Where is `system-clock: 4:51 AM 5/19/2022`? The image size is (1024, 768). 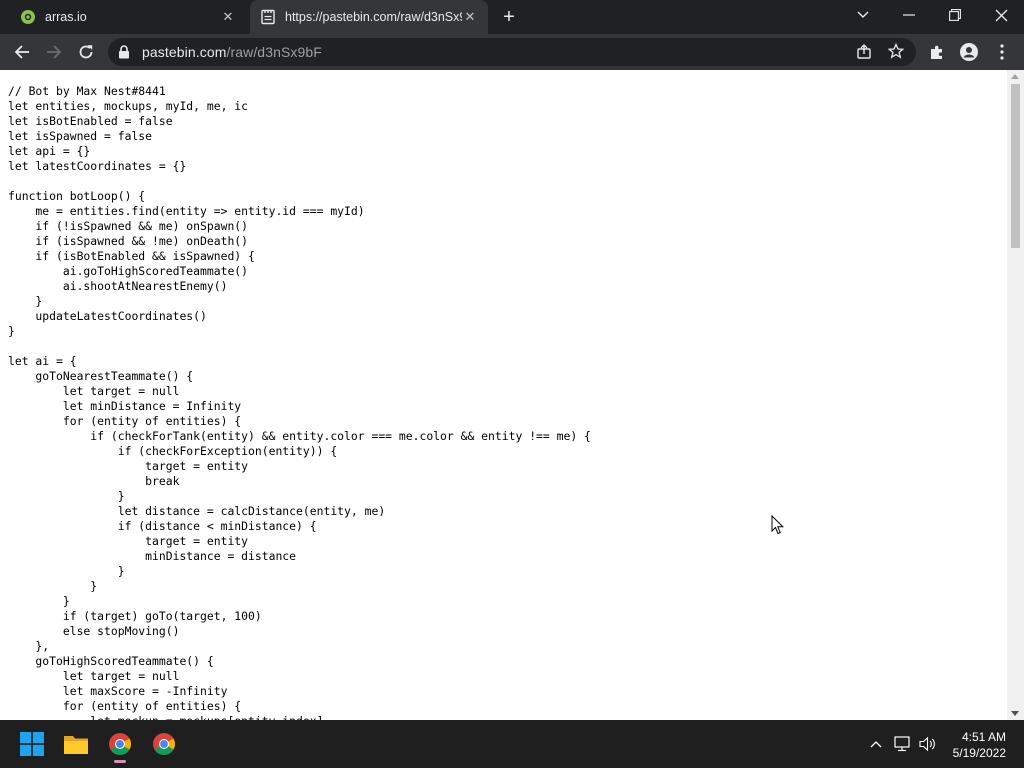
system-clock: 4:51 AM 5/19/2022 is located at coordinates (979, 745).